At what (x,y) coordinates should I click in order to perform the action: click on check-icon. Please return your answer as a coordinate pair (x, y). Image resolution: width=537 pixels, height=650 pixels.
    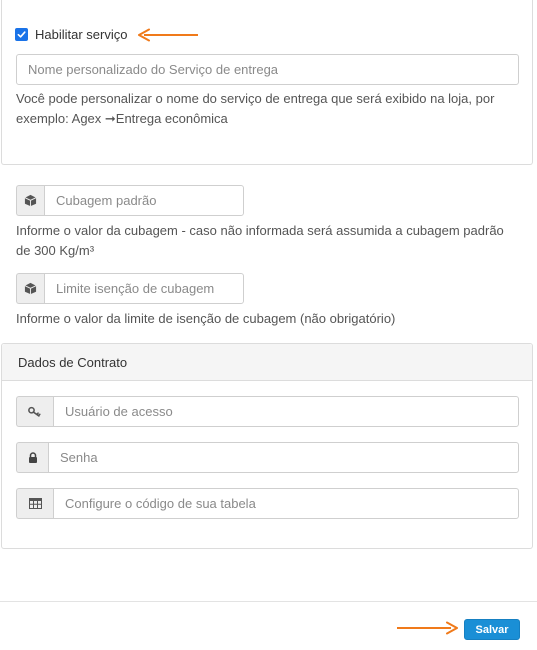
    Looking at the image, I should click on (21, 34).